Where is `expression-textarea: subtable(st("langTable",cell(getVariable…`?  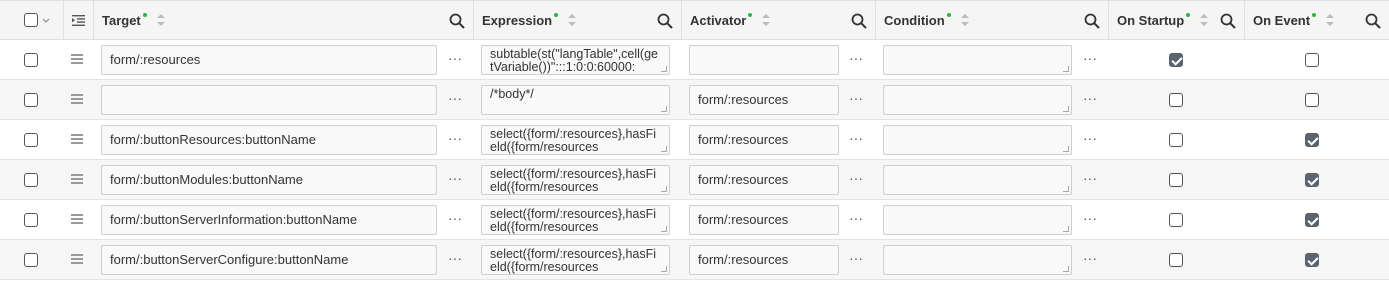 expression-textarea: subtable(st("langTable",cell(getVariable… is located at coordinates (575, 60).